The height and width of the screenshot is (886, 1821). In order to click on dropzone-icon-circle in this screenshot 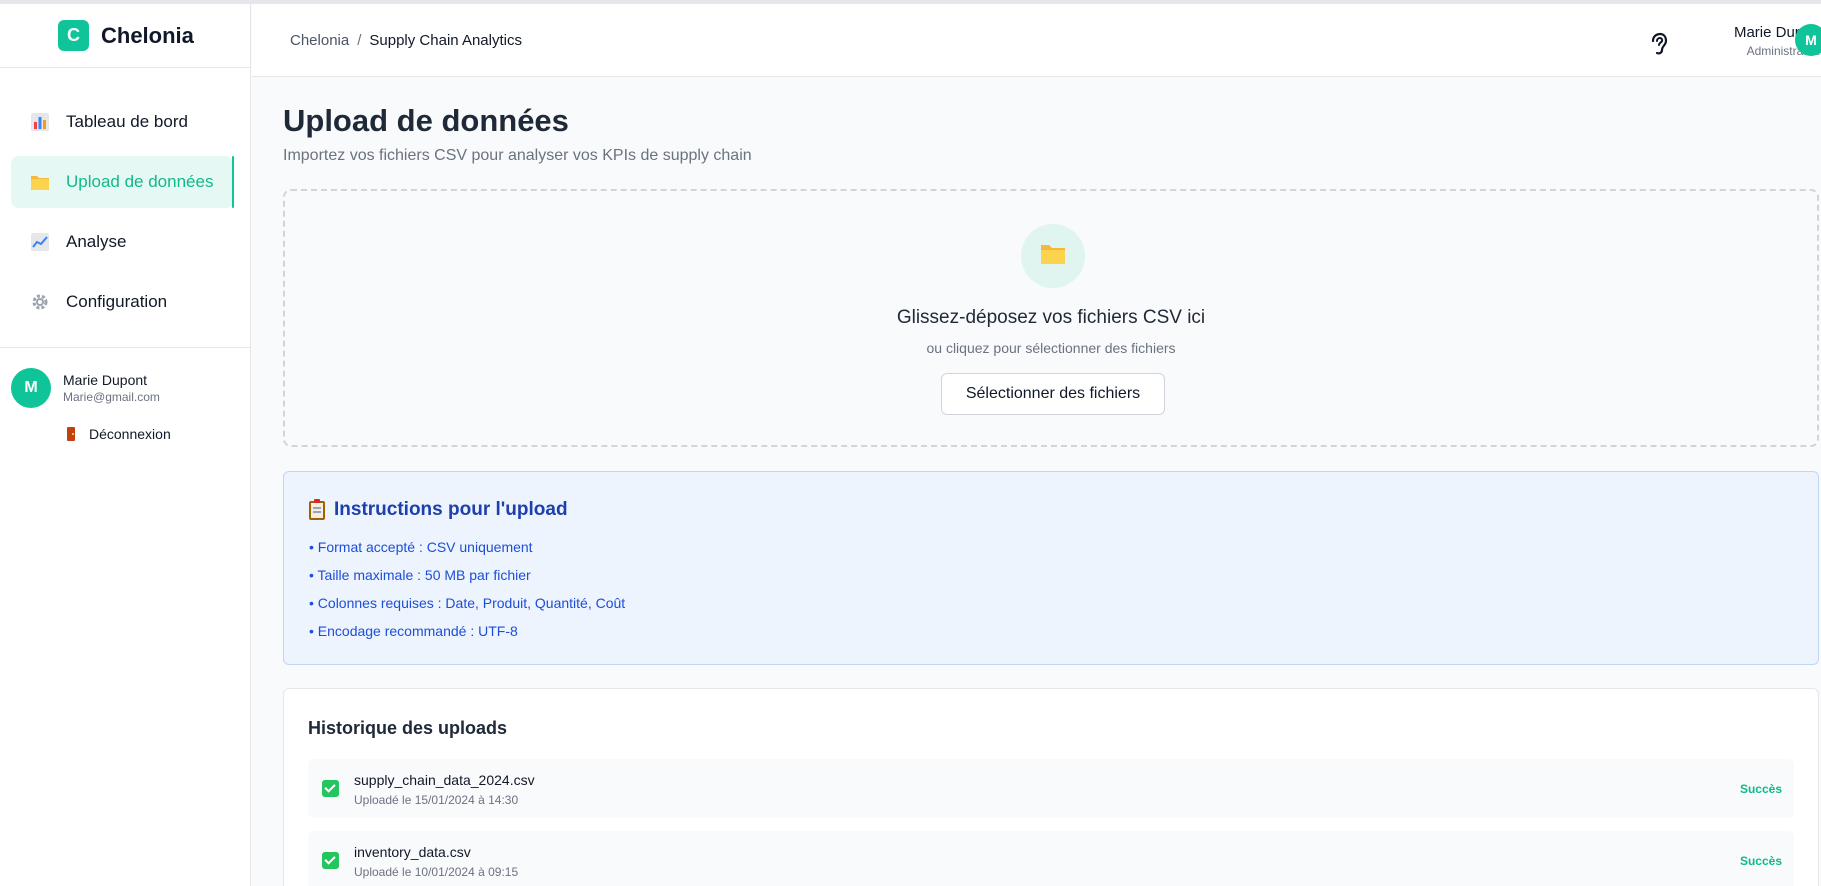, I will do `click(1053, 256)`.